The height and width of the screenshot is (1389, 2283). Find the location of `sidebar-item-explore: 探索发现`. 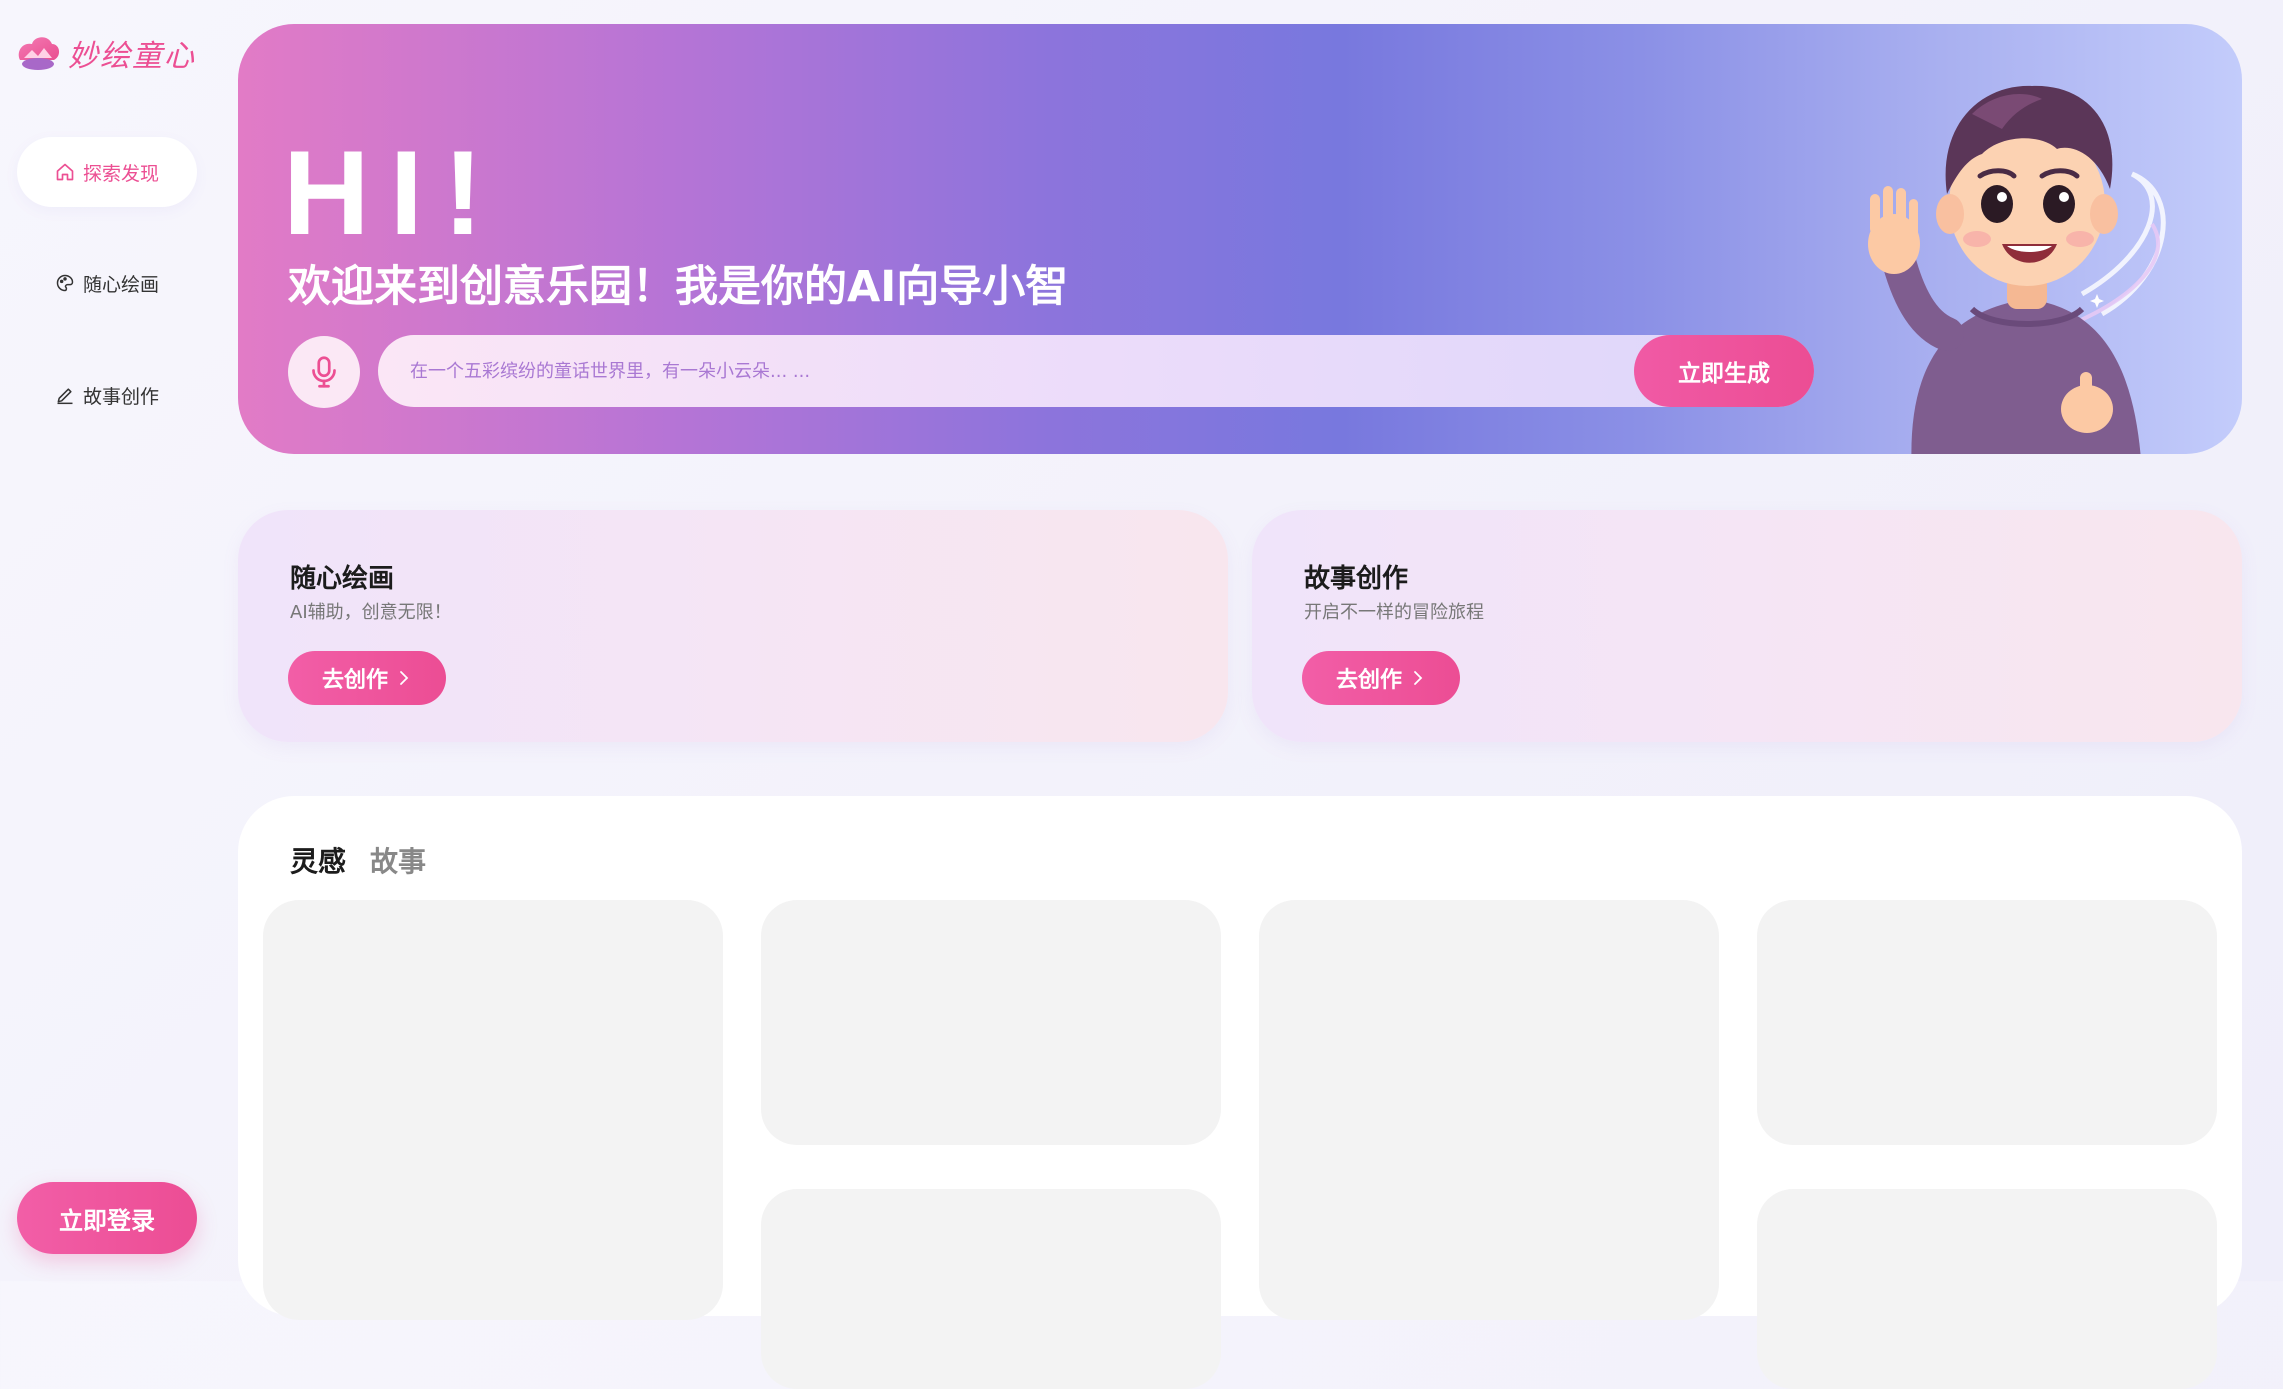

sidebar-item-explore: 探索发现 is located at coordinates (107, 172).